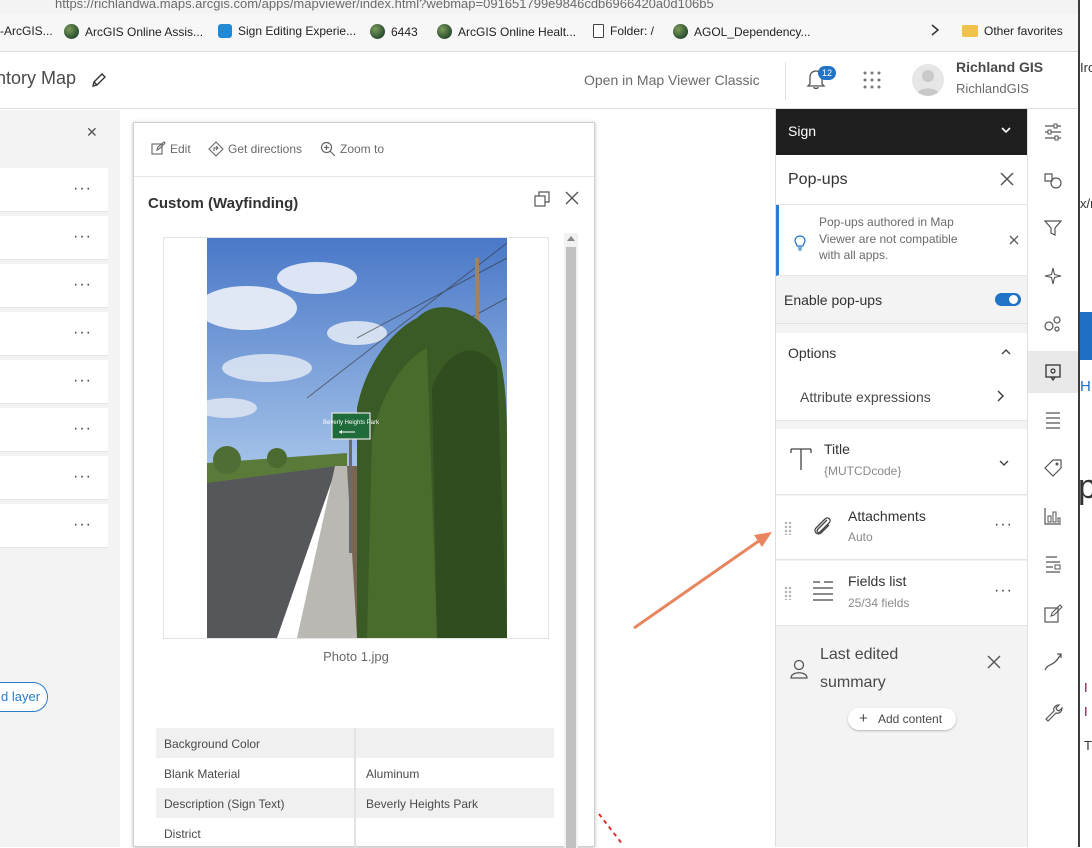 This screenshot has height=848, width=1092. What do you see at coordinates (872, 82) in the screenshot?
I see `app-launcher-icon` at bounding box center [872, 82].